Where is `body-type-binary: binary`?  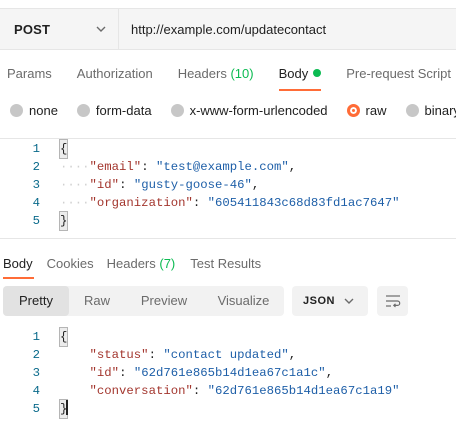
body-type-binary: binary is located at coordinates (430, 110).